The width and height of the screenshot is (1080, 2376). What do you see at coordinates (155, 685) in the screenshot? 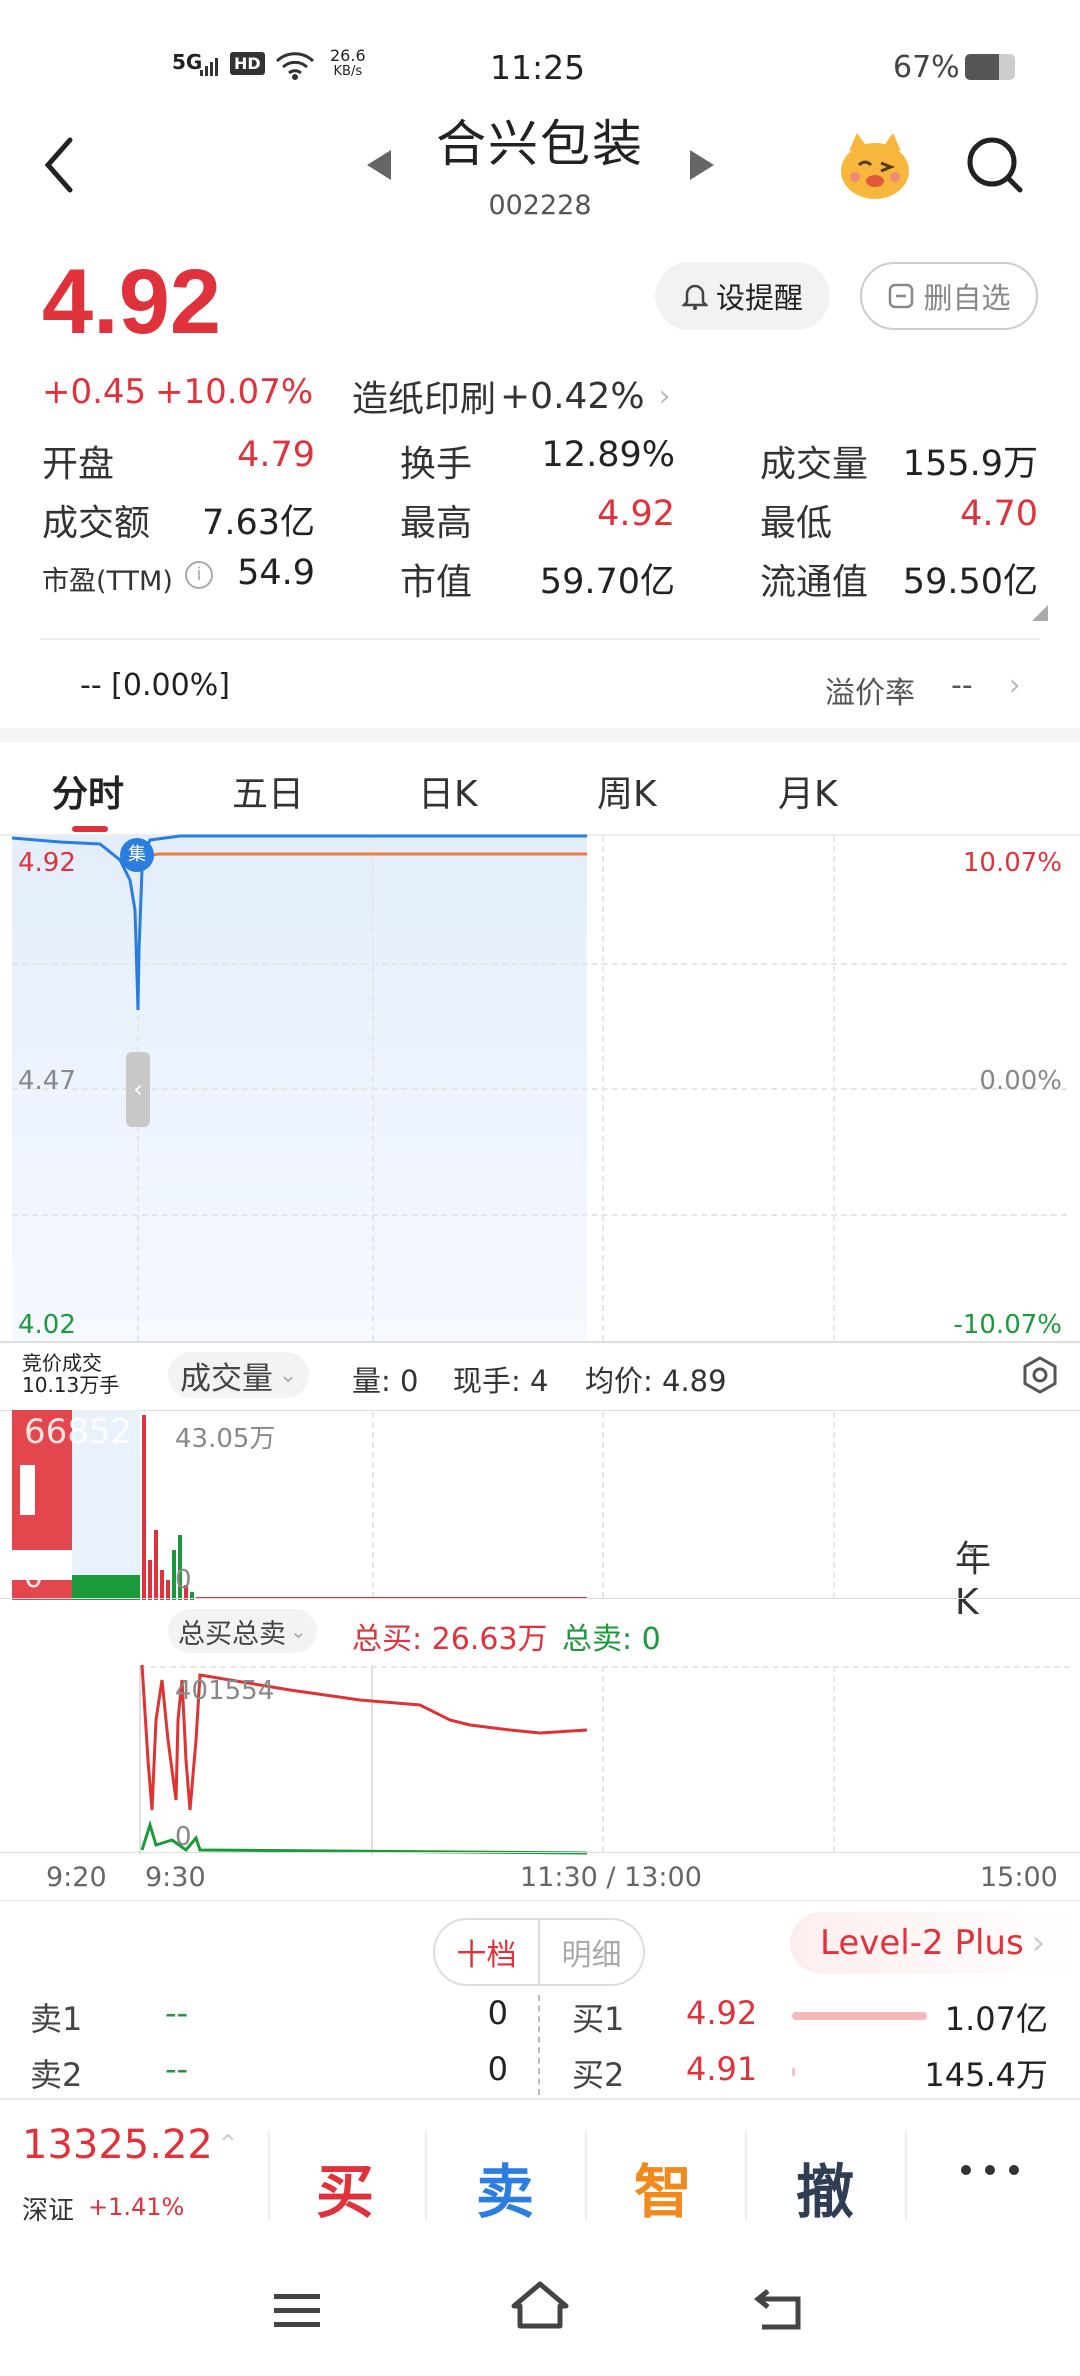
I see `premium-left: -- [0.00%]` at bounding box center [155, 685].